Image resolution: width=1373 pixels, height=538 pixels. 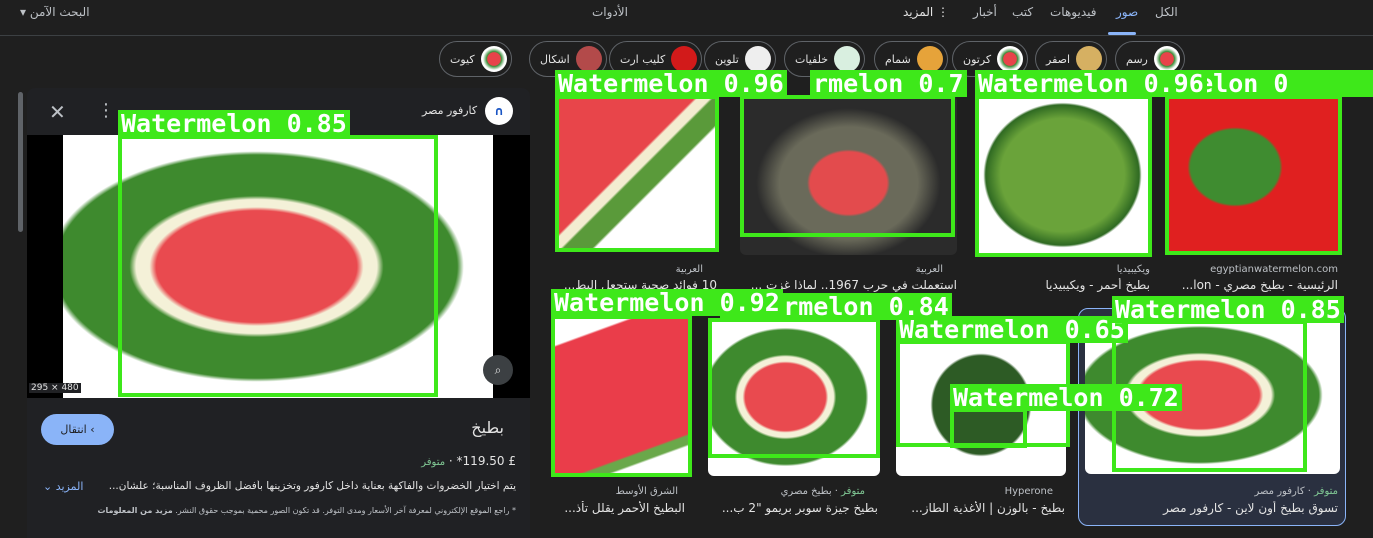 I want to click on result-source: متوفر · بطيخ مصري, so click(x=822, y=491).